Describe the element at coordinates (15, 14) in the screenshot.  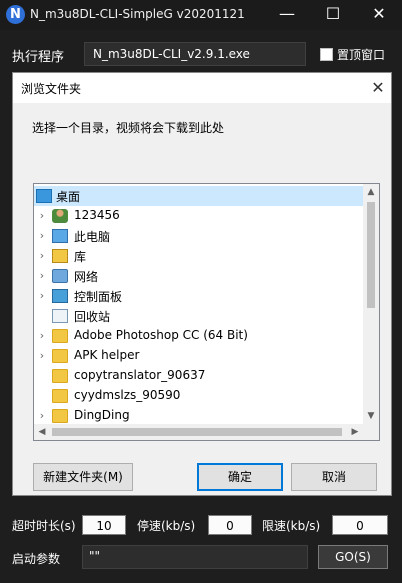
I see `app-logo-icon: N` at that location.